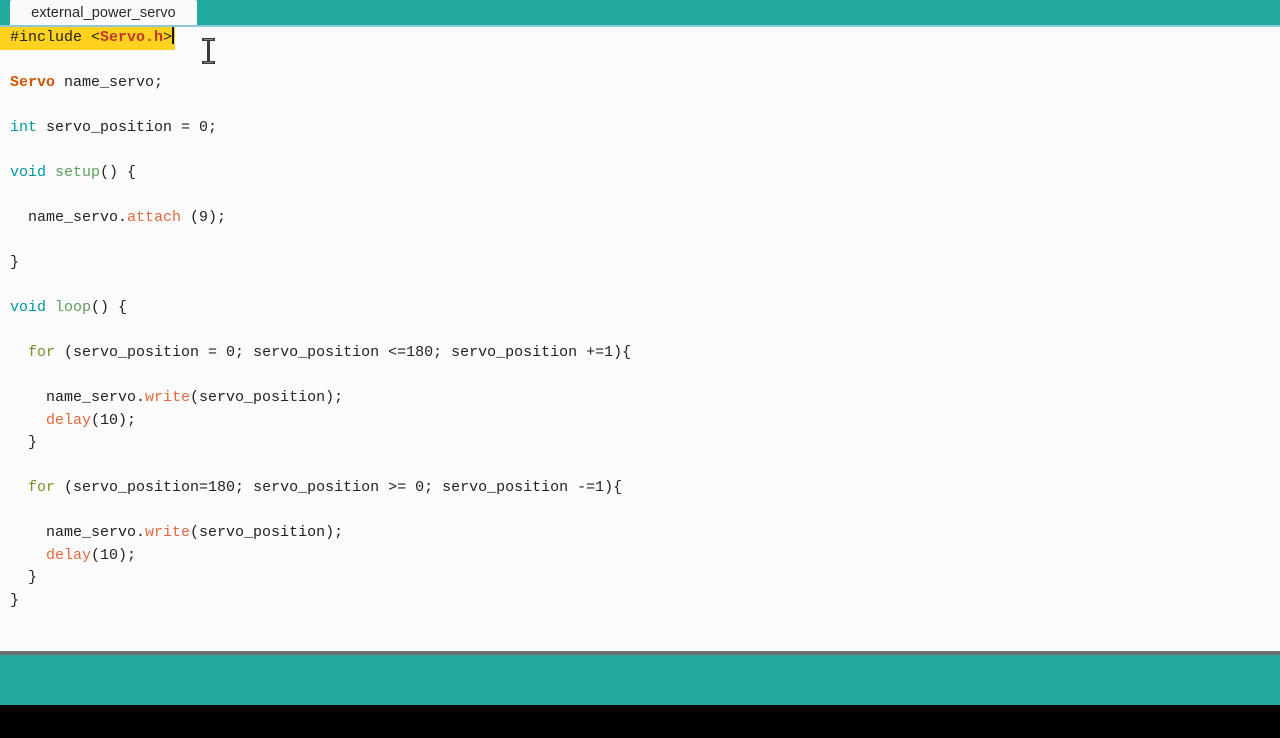 The height and width of the screenshot is (738, 1280). Describe the element at coordinates (109, 82) in the screenshot. I see `code-token-plain: name_servo;` at that location.